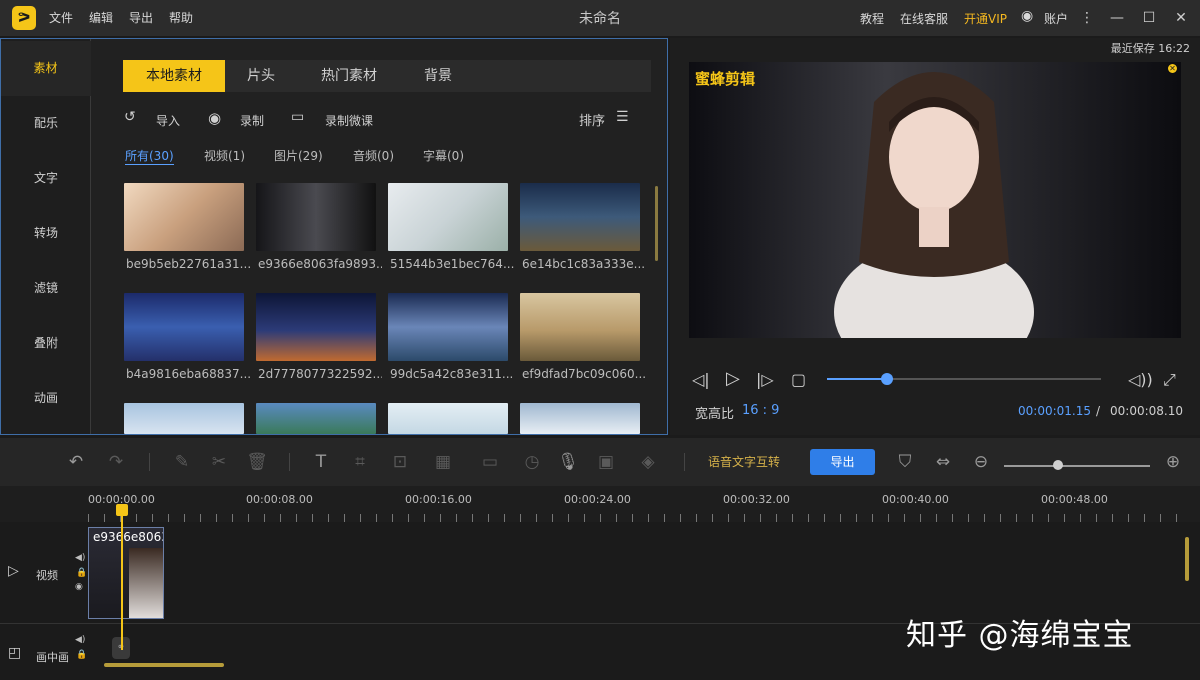 The width and height of the screenshot is (1200, 680). I want to click on brand-watermark: 蜜蜂剪辑, so click(725, 79).